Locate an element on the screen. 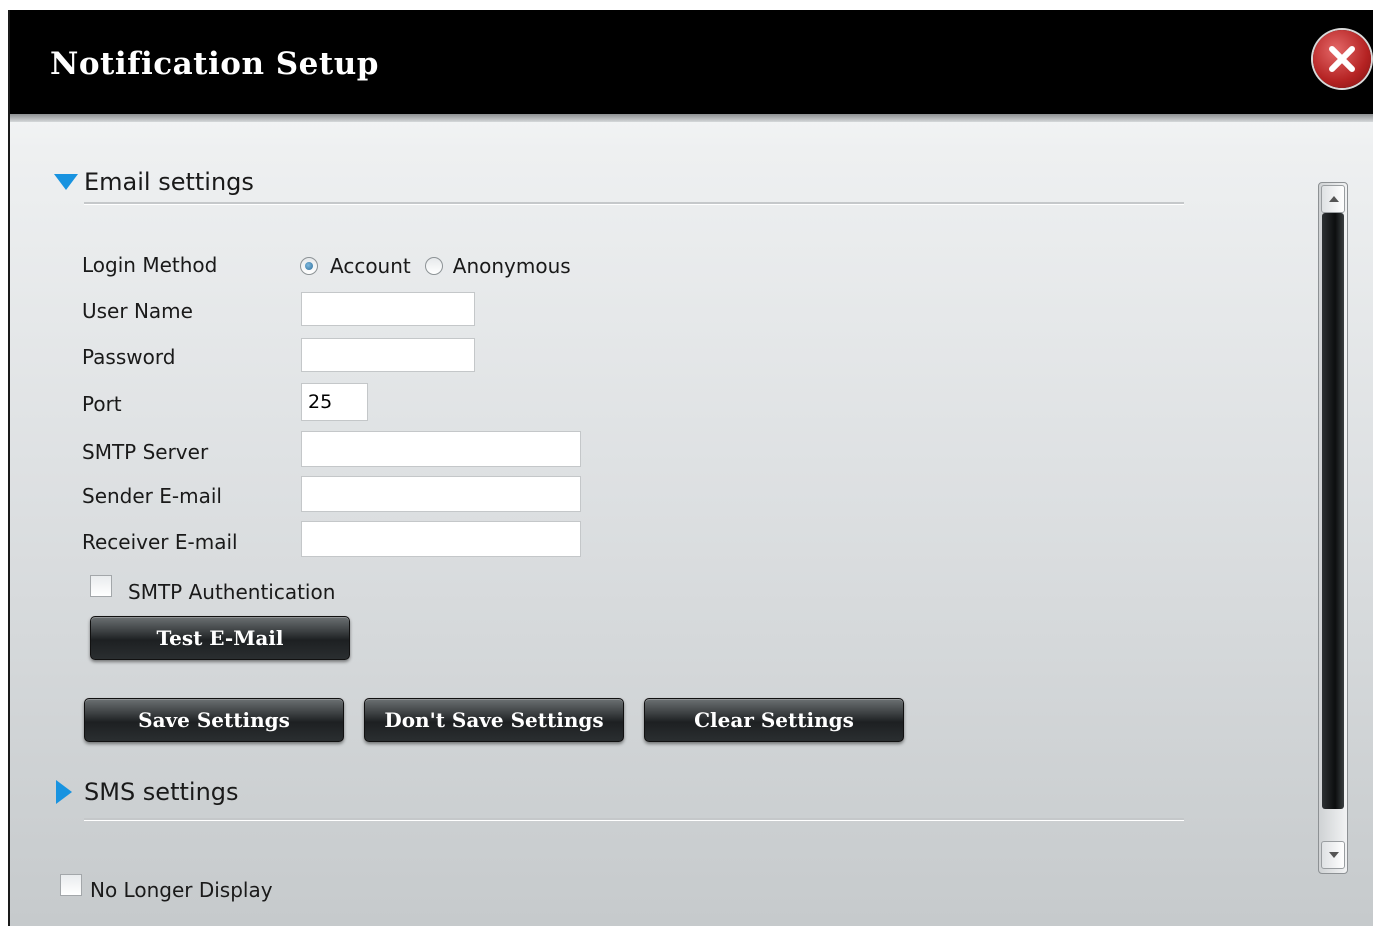 Image resolution: width=1373 pixels, height=926 pixels. sms-settings-header: SMS settings is located at coordinates (146, 792).